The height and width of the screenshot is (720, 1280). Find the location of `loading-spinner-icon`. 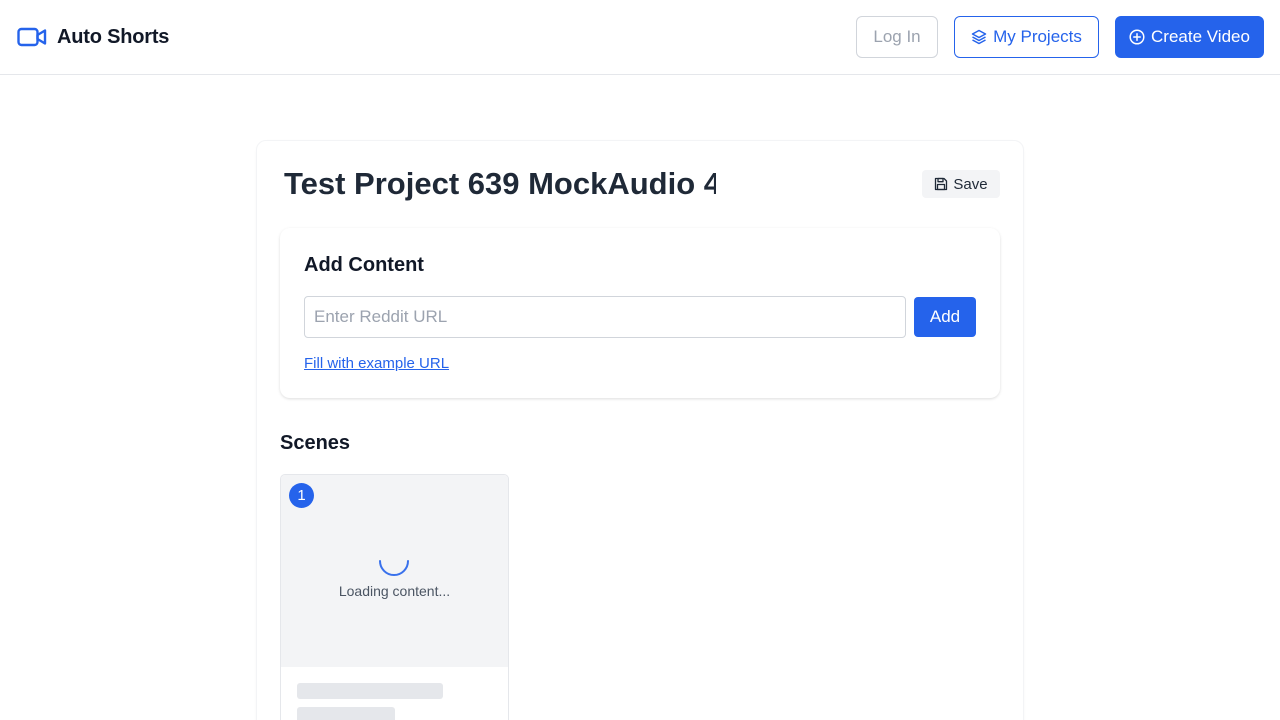

loading-spinner-icon is located at coordinates (394, 561).